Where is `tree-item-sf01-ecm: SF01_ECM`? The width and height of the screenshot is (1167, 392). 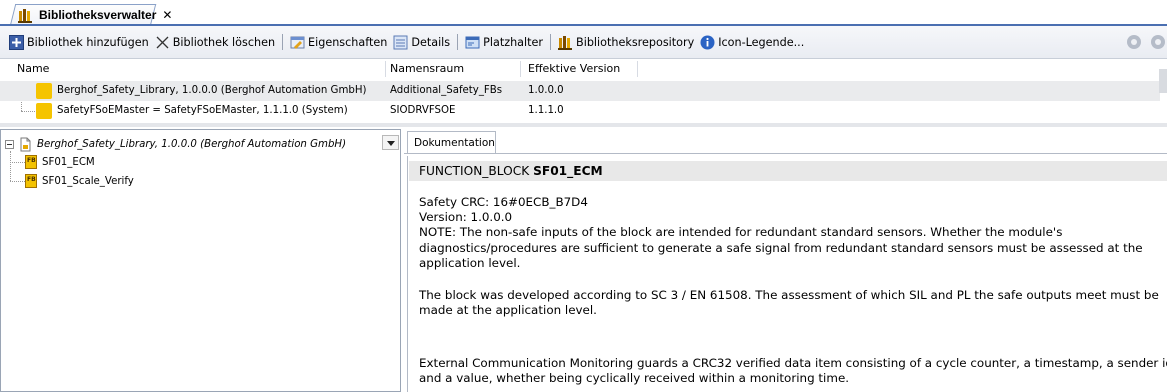
tree-item-sf01-ecm: SF01_ECM is located at coordinates (60, 162).